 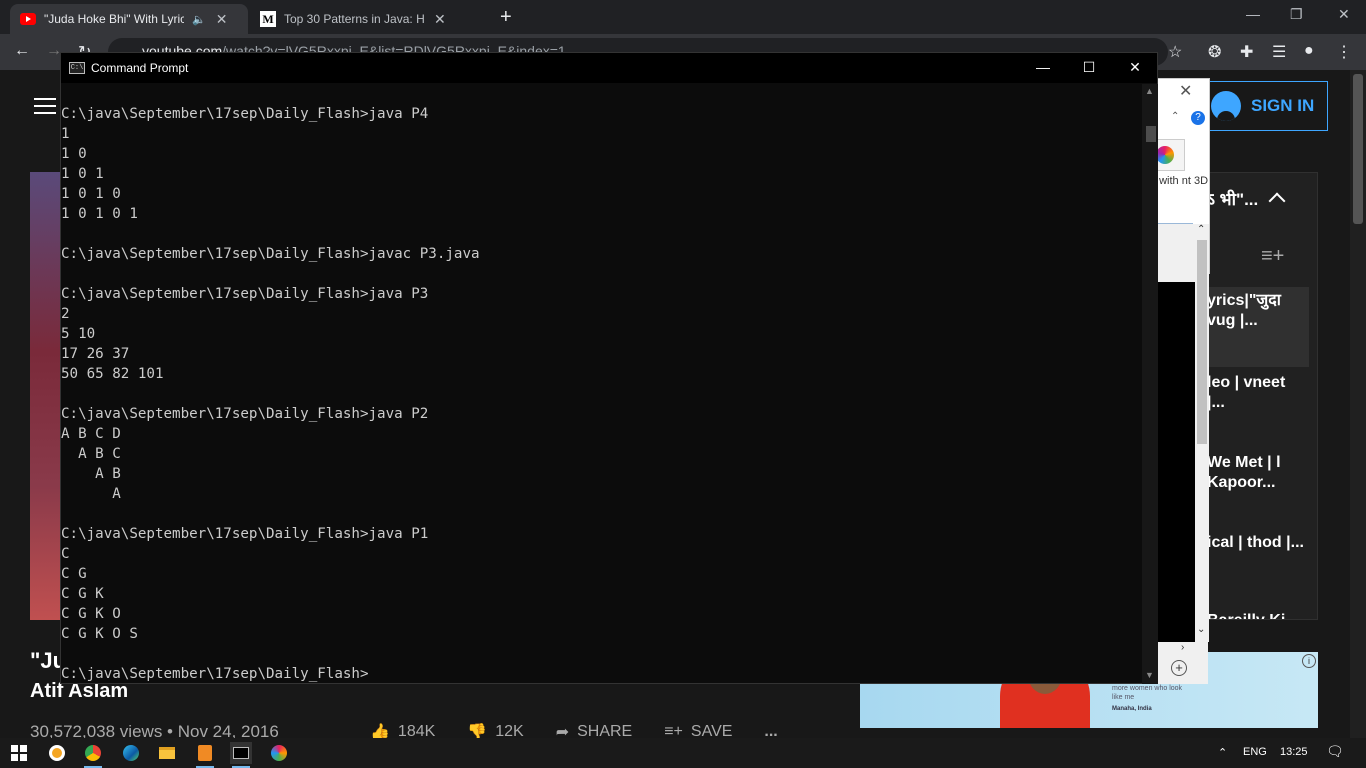 What do you see at coordinates (131, 753) in the screenshot?
I see `edge-icon` at bounding box center [131, 753].